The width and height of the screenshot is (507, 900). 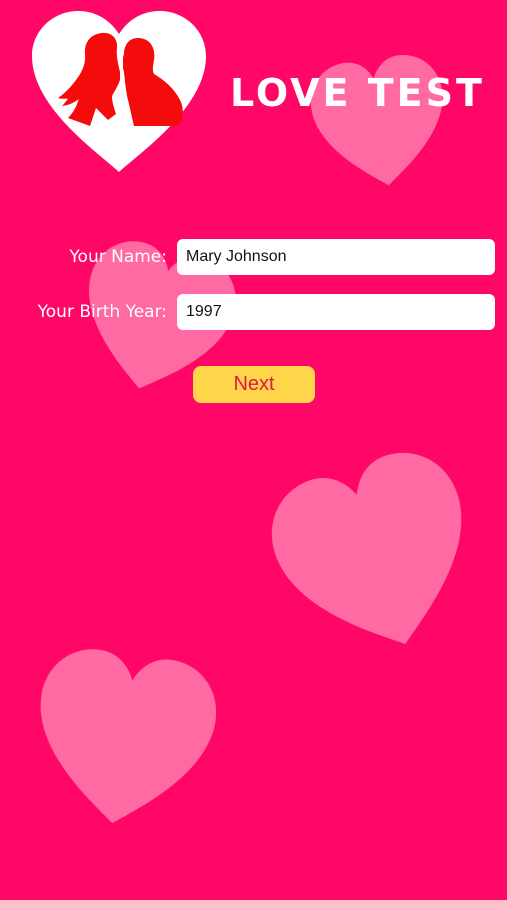 I want to click on birth-year-input, so click(x=336, y=312).